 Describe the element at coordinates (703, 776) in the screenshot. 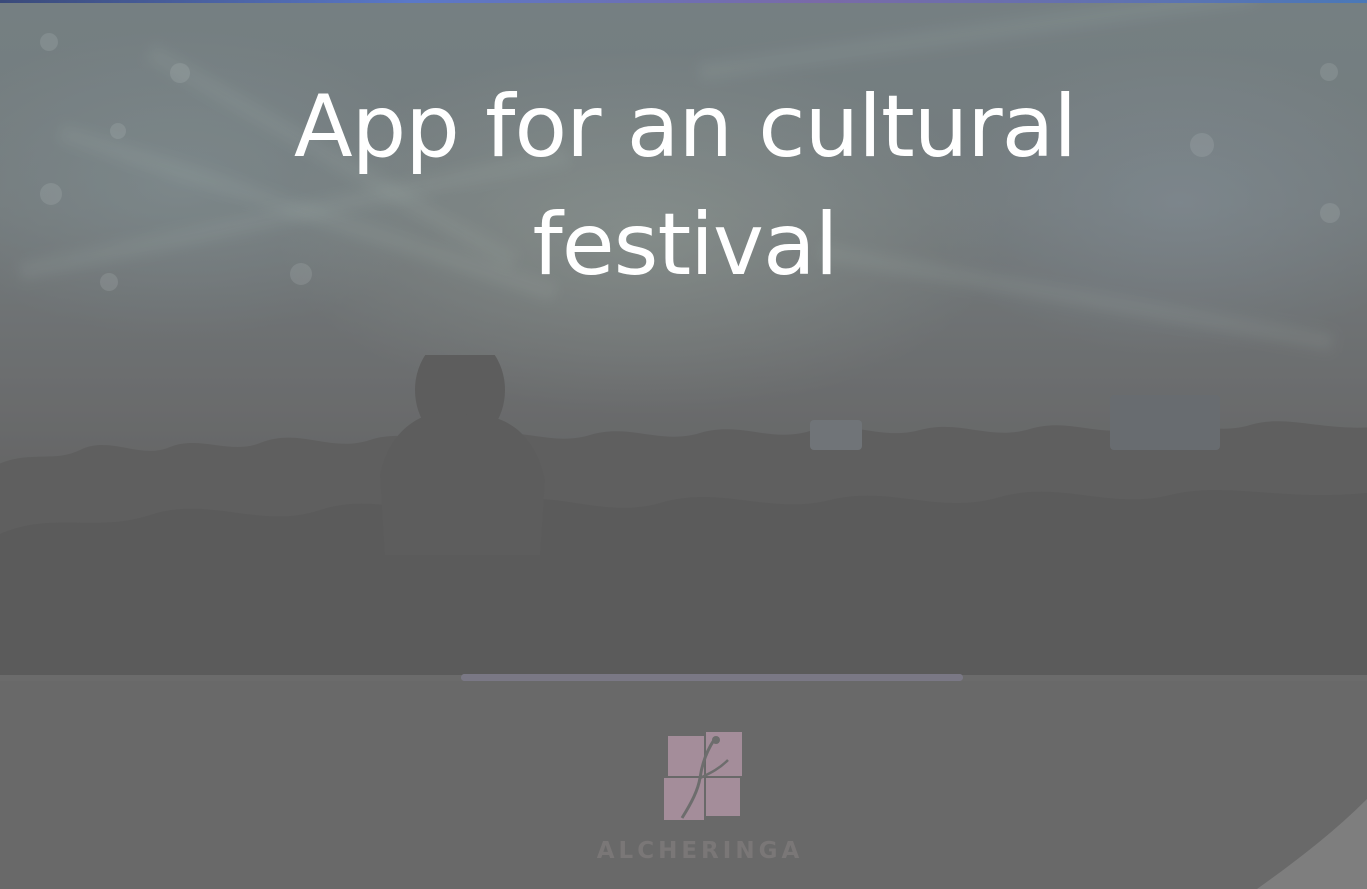

I see `dancer-logo-icon` at that location.